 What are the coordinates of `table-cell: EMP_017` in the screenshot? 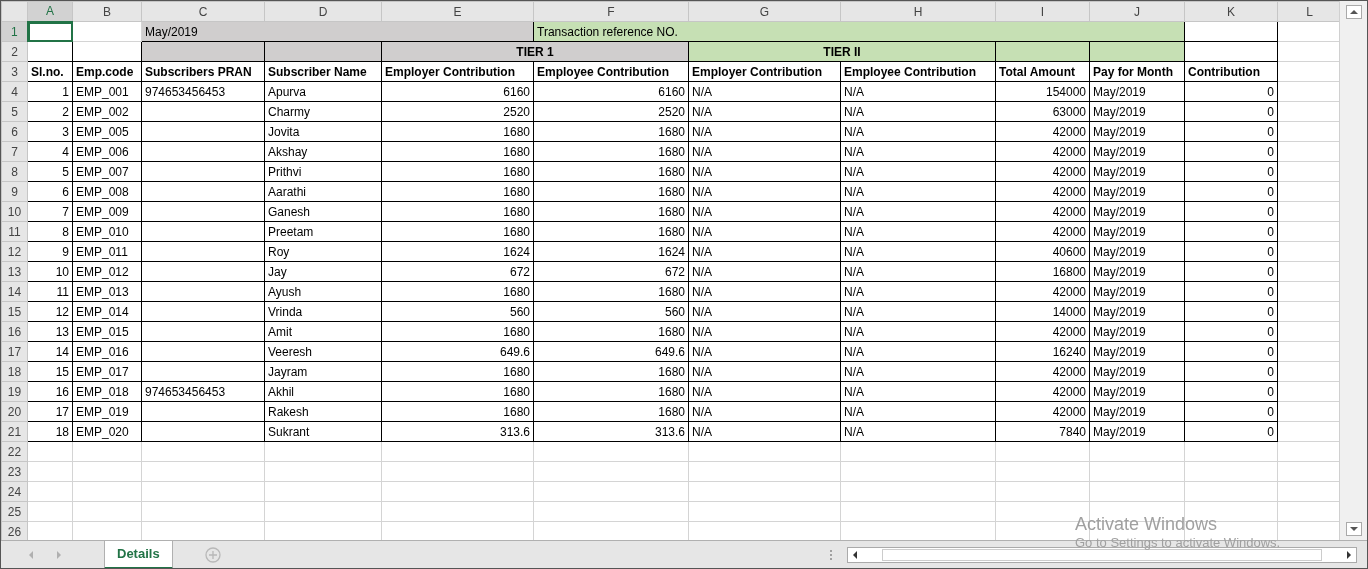 It's located at (107, 371).